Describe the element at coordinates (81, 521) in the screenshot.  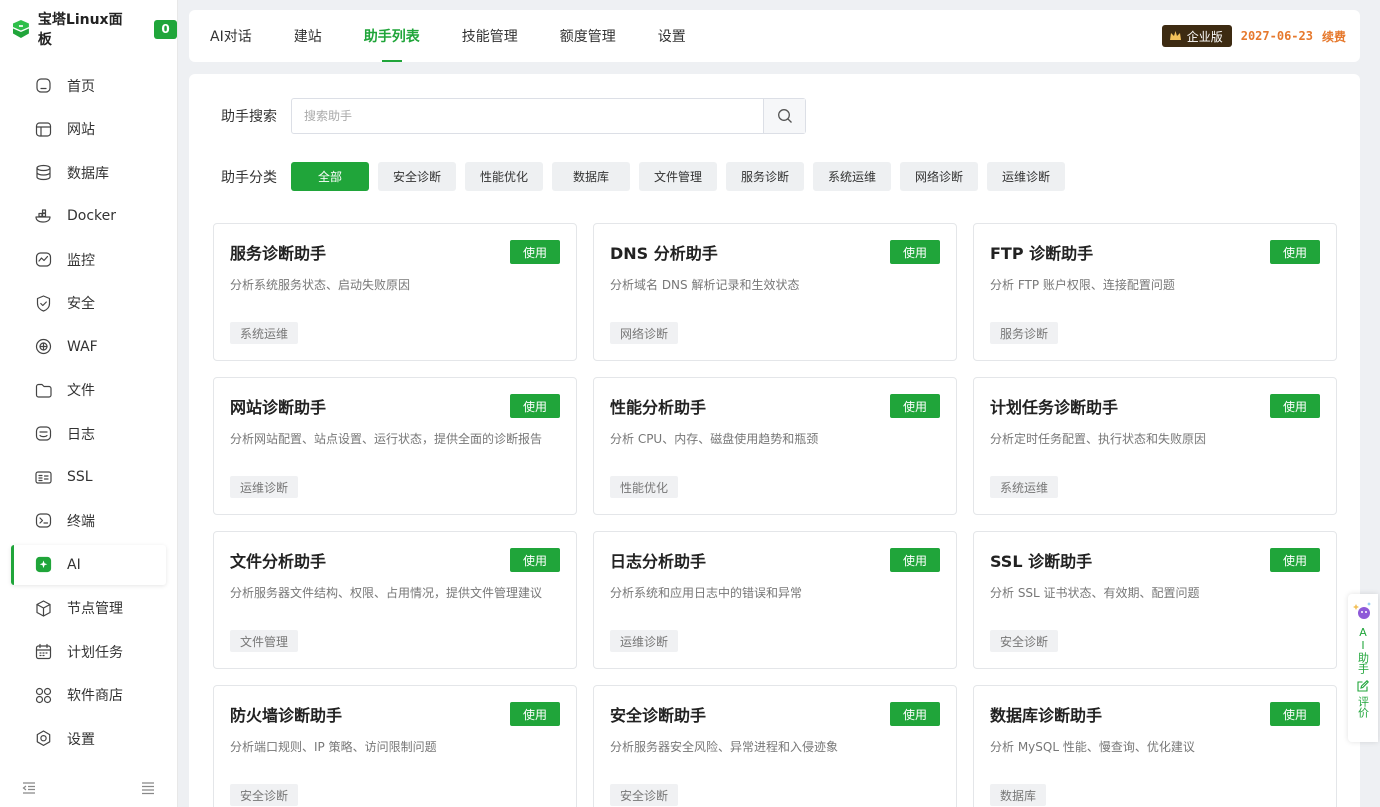
I see `sidebar-item-label: 终端` at that location.